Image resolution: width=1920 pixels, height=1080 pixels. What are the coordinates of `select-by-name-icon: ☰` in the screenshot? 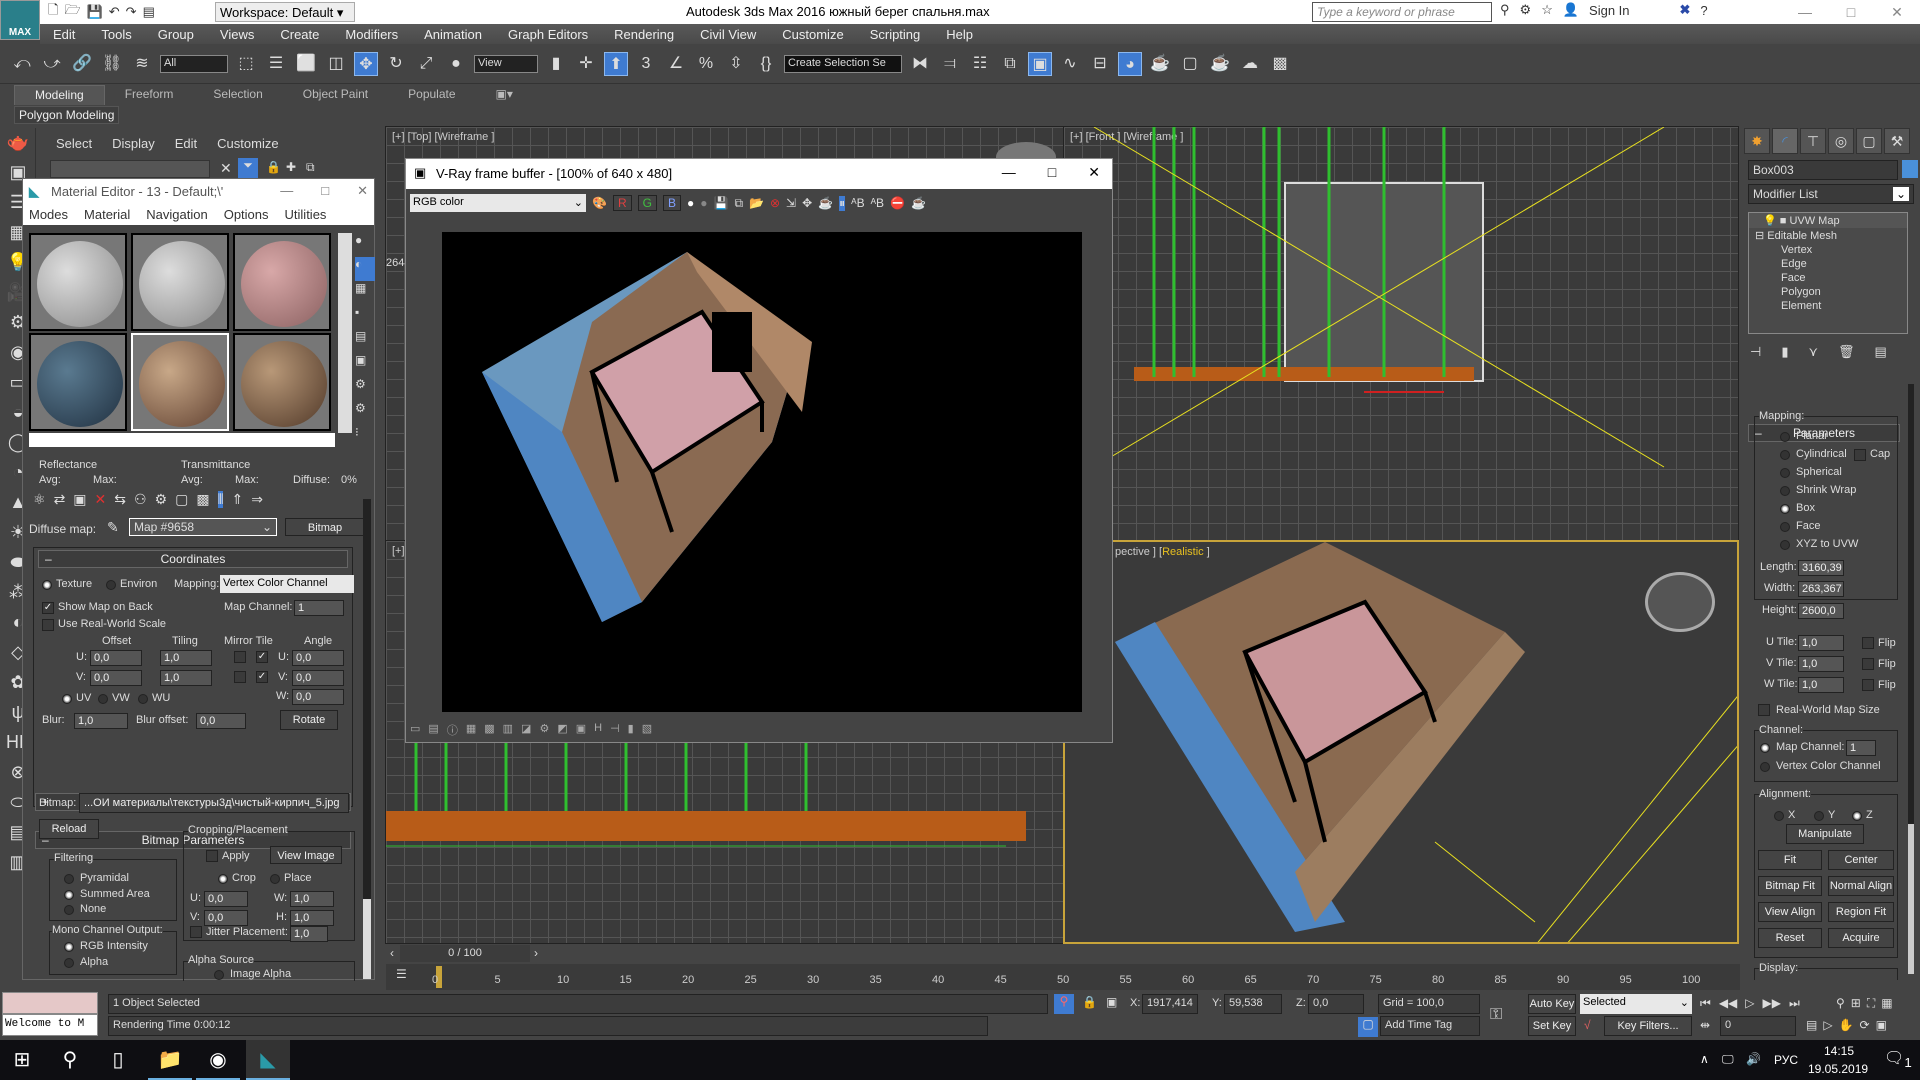 It's located at (276, 64).